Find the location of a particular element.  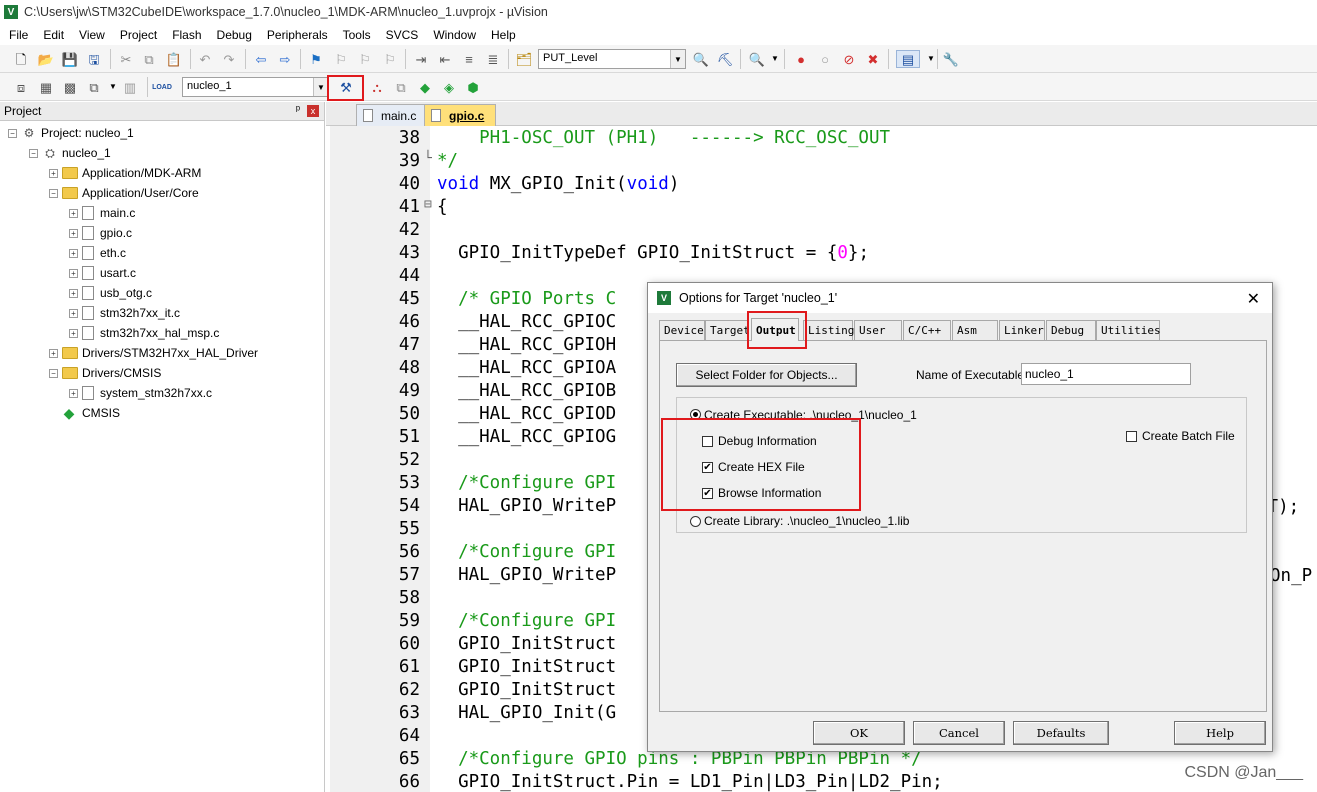

menu-tools: Tools is located at coordinates (357, 35).